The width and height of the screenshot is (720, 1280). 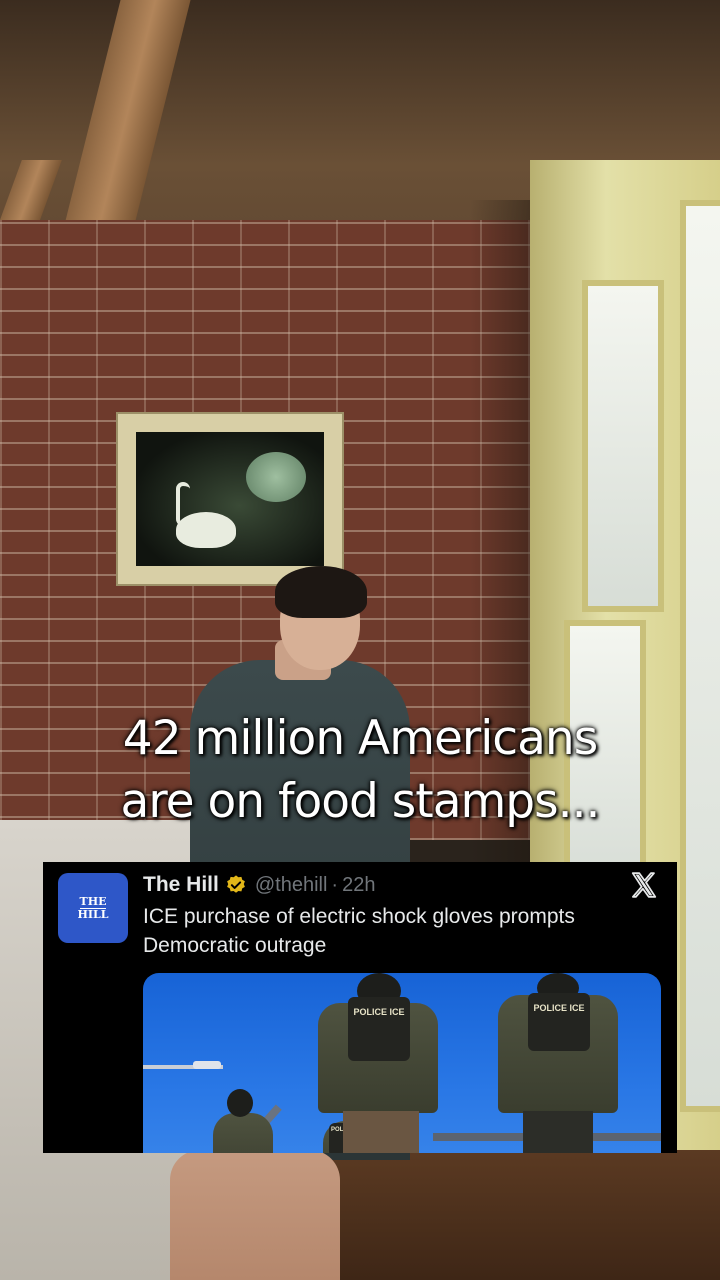 I want to click on author-handle: @thehill, so click(x=291, y=885).